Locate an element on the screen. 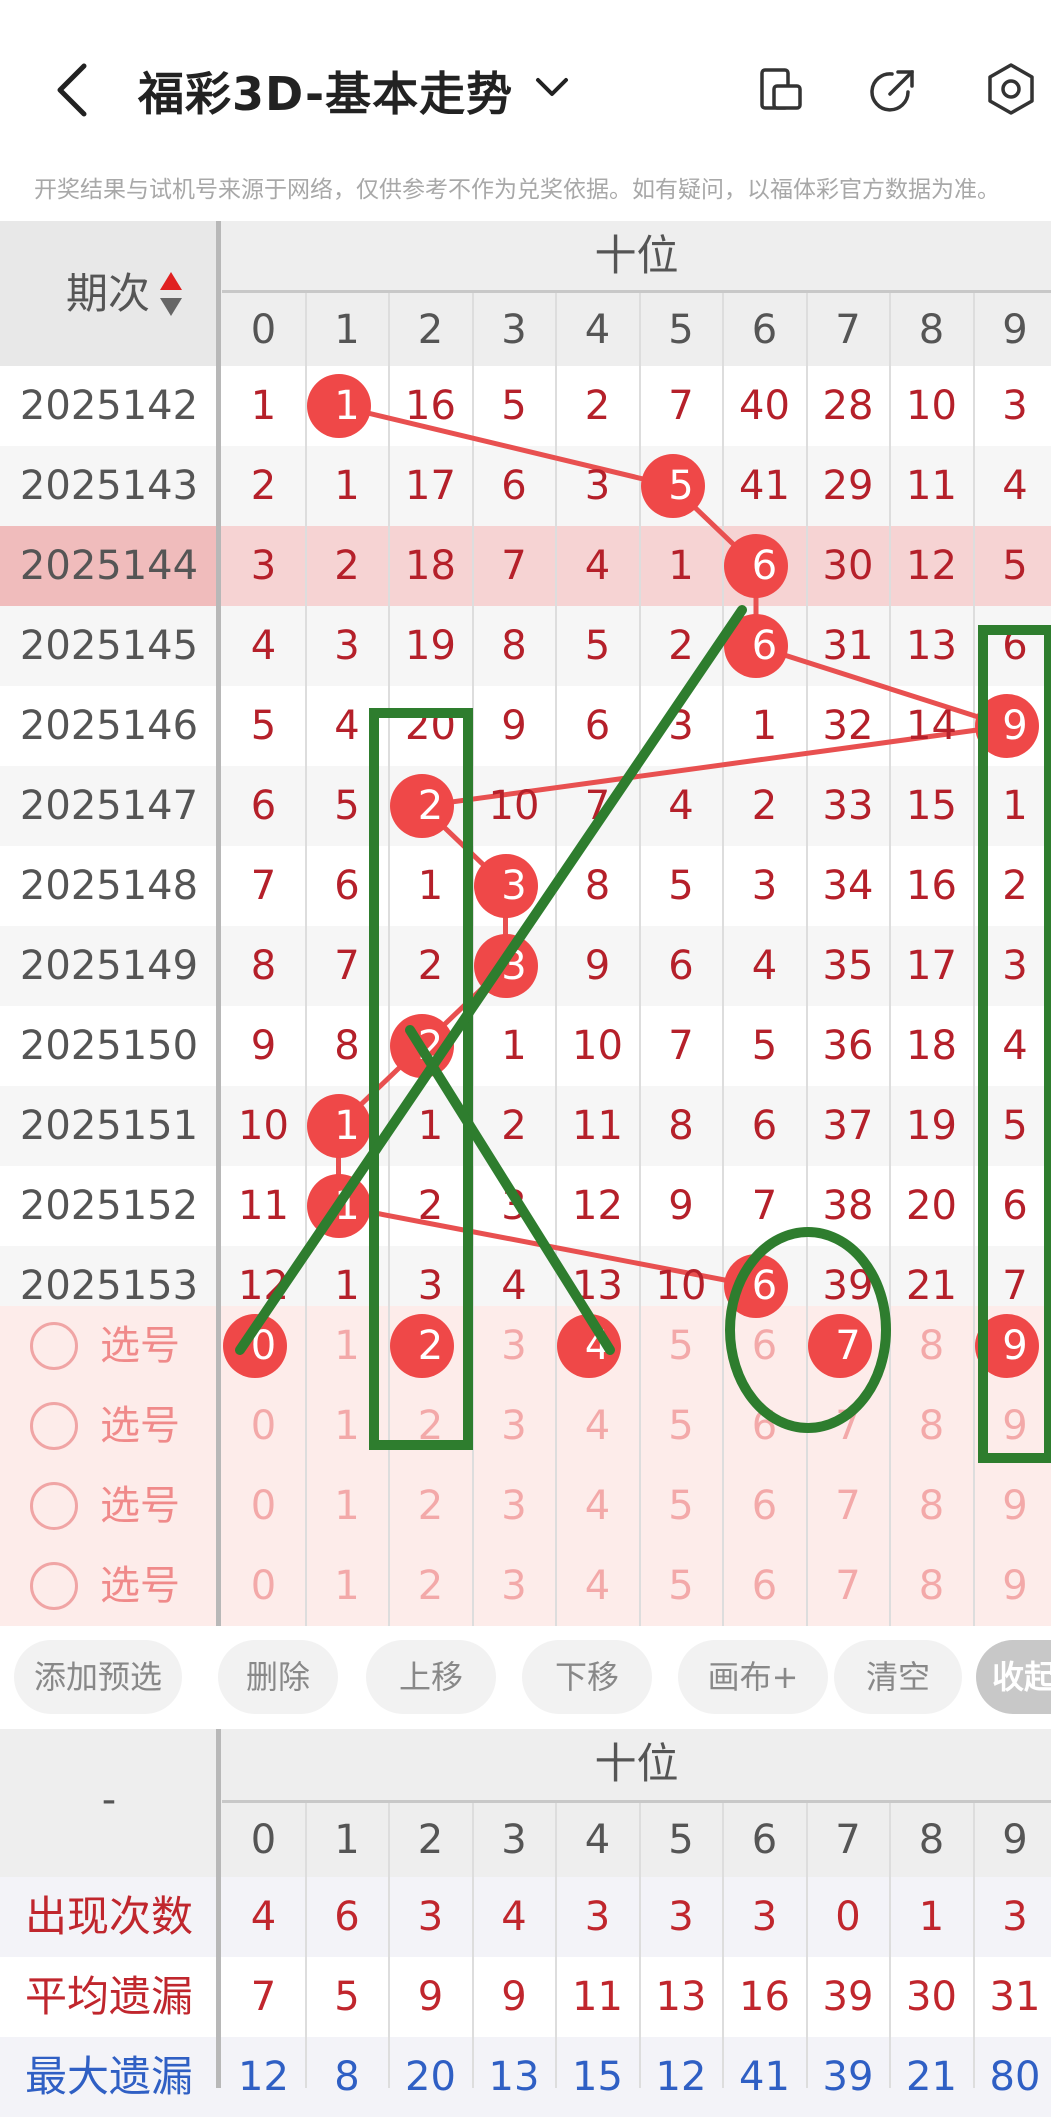 The width and height of the screenshot is (1051, 2117). action-button: 上移 is located at coordinates (431, 1677).